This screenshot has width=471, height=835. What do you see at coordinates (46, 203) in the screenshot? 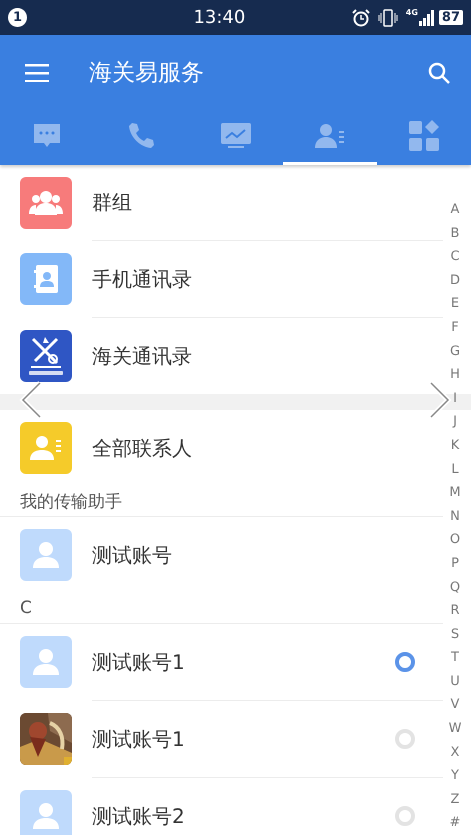
I see `group-icon` at bounding box center [46, 203].